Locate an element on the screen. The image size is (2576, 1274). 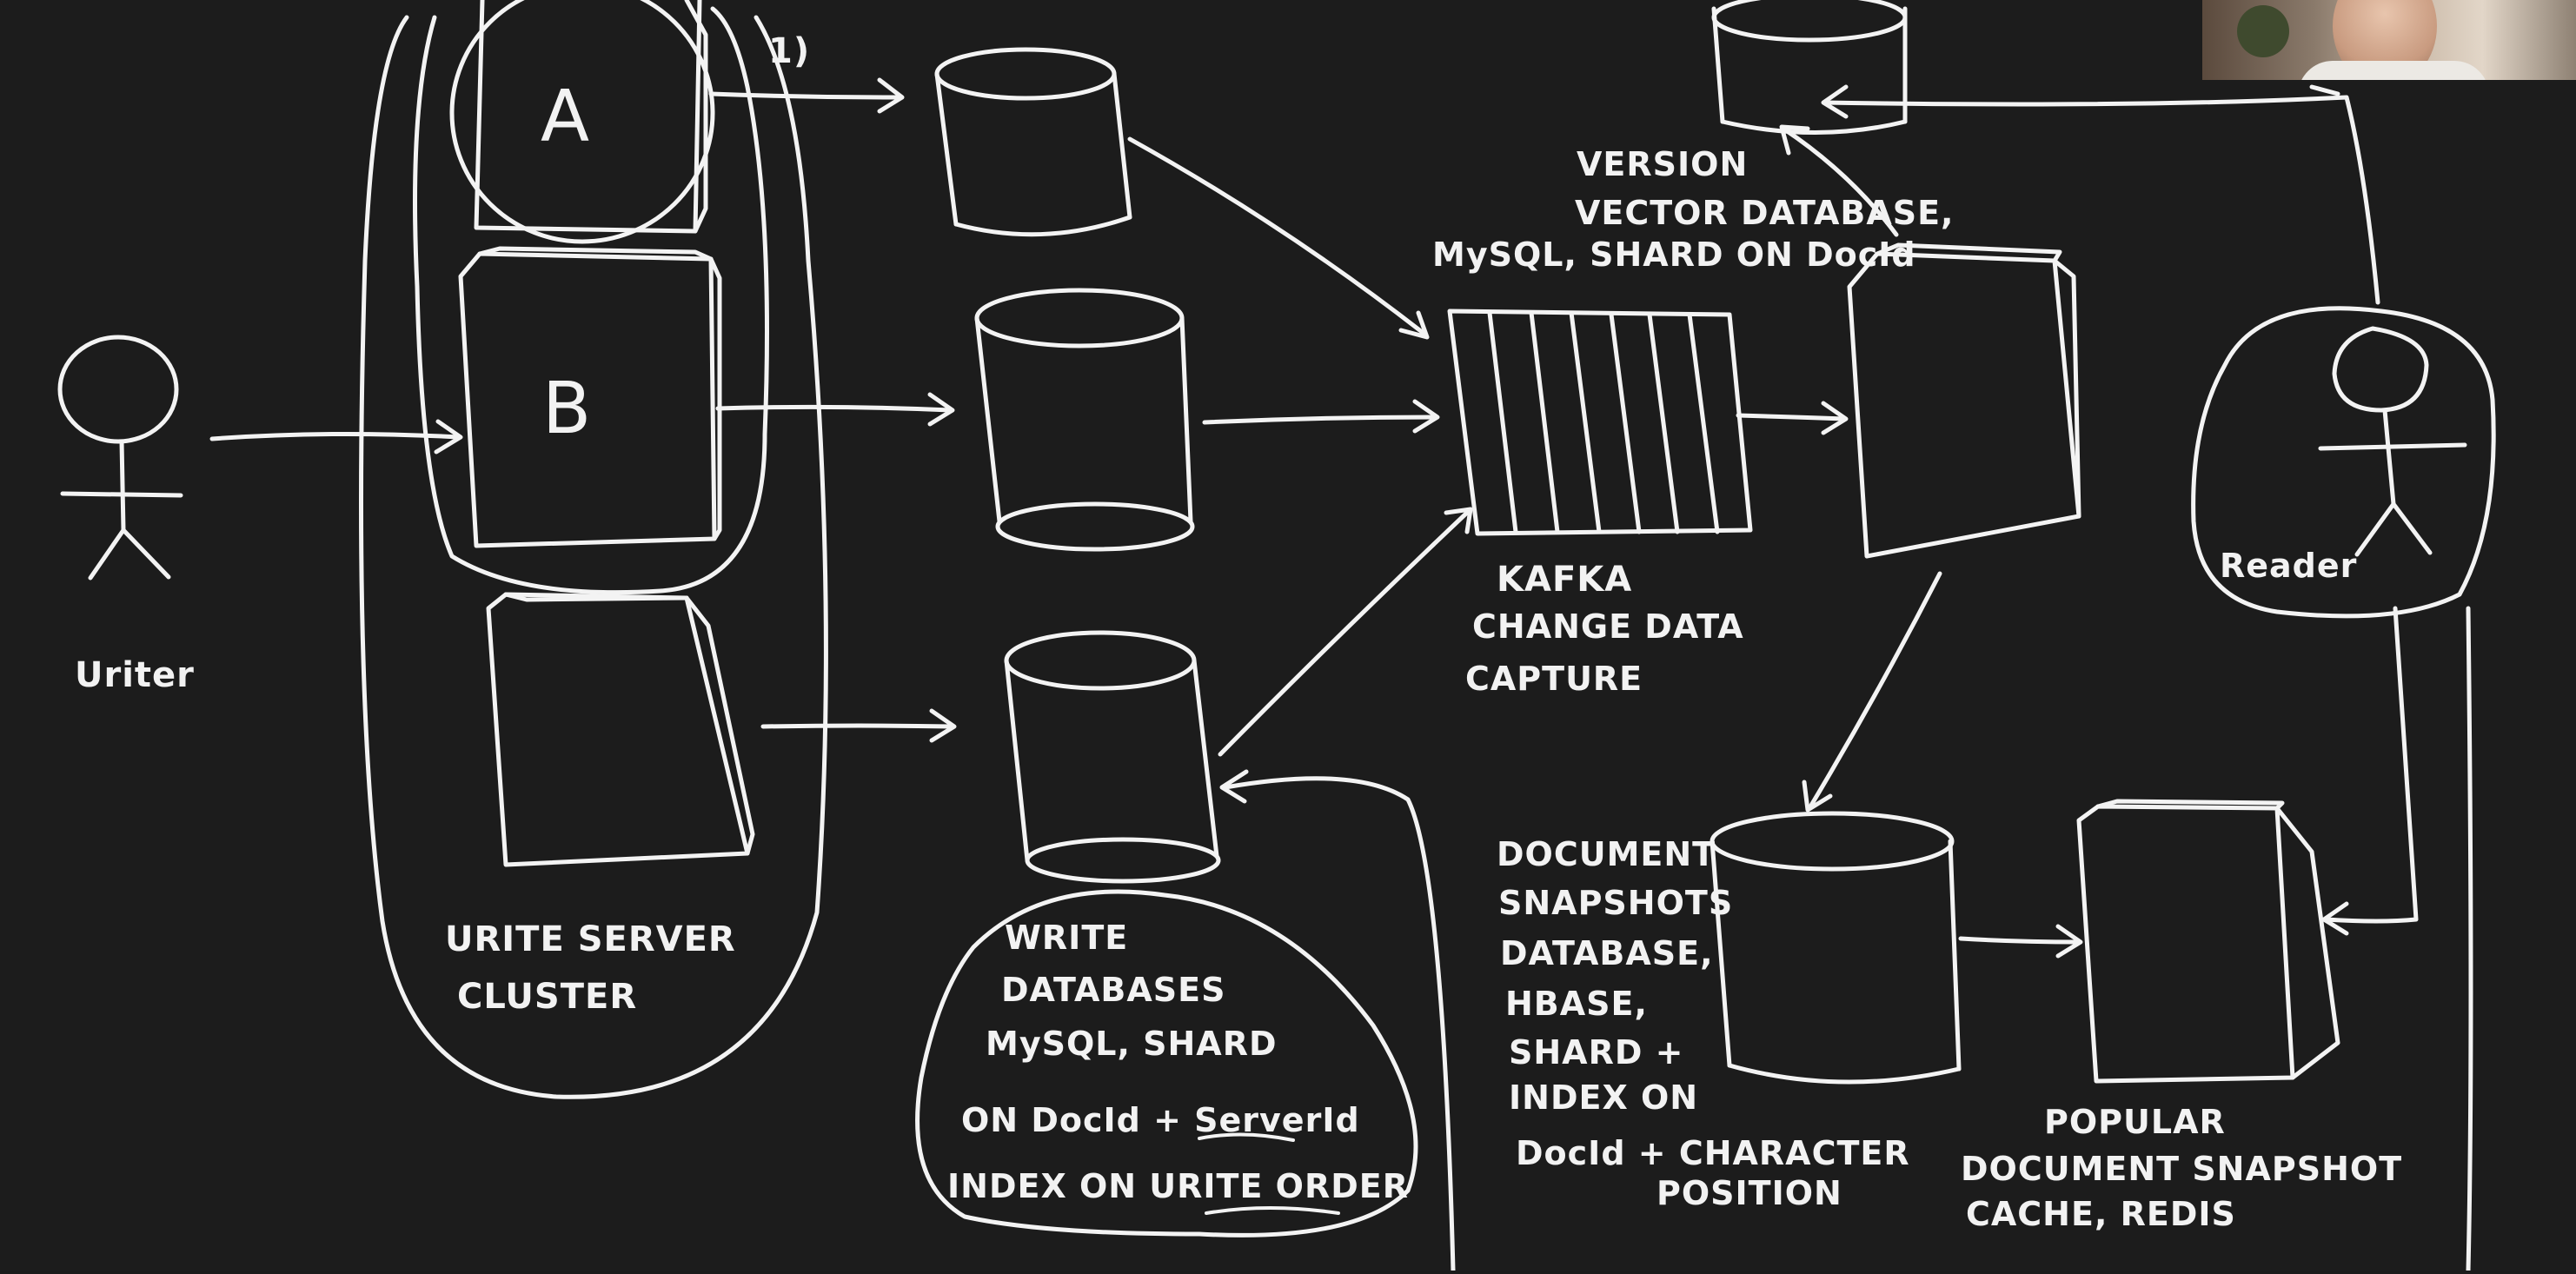
document-snapshots-db is located at coordinates (1836, 948).